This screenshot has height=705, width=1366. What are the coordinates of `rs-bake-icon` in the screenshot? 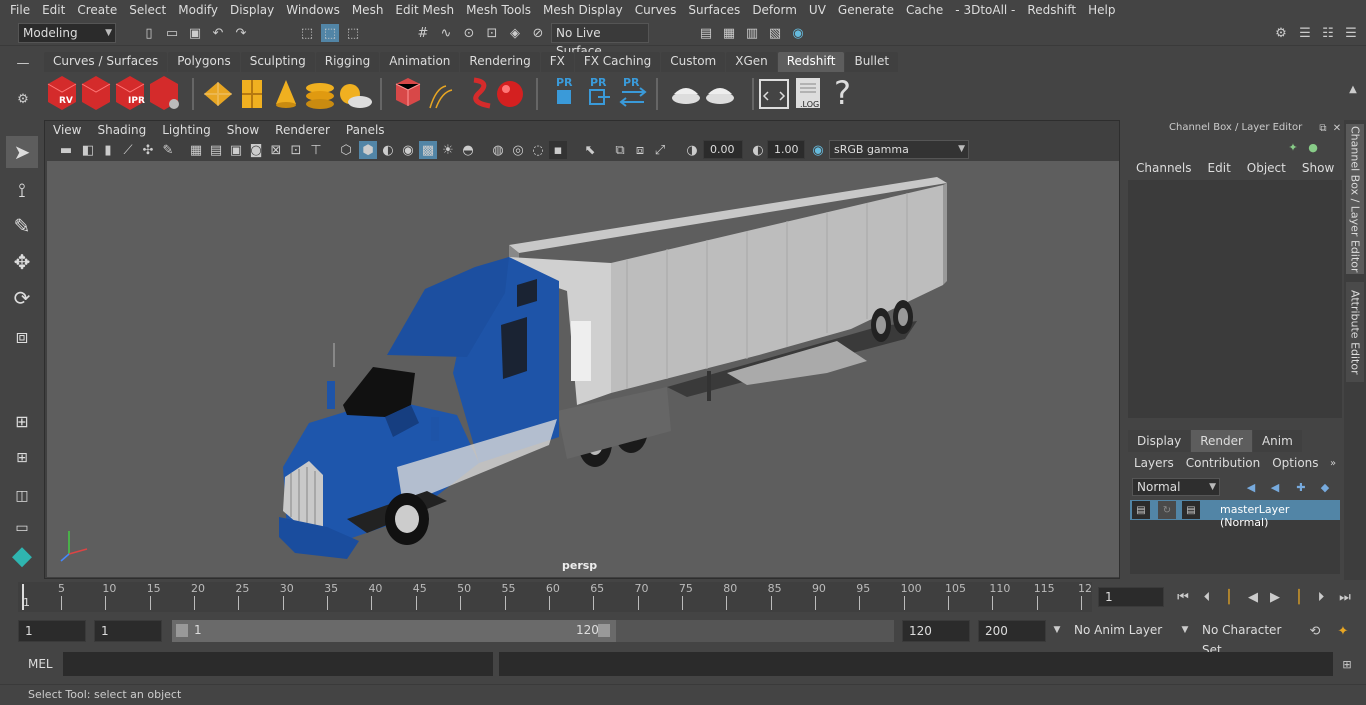 It's located at (686, 96).